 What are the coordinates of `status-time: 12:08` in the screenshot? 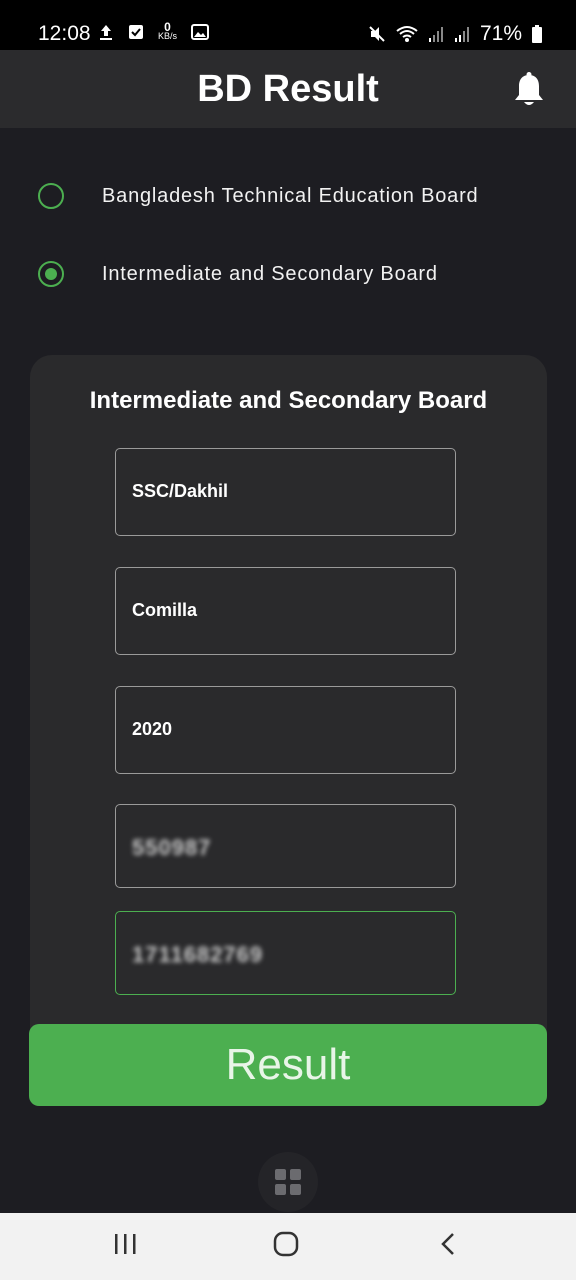 It's located at (64, 33).